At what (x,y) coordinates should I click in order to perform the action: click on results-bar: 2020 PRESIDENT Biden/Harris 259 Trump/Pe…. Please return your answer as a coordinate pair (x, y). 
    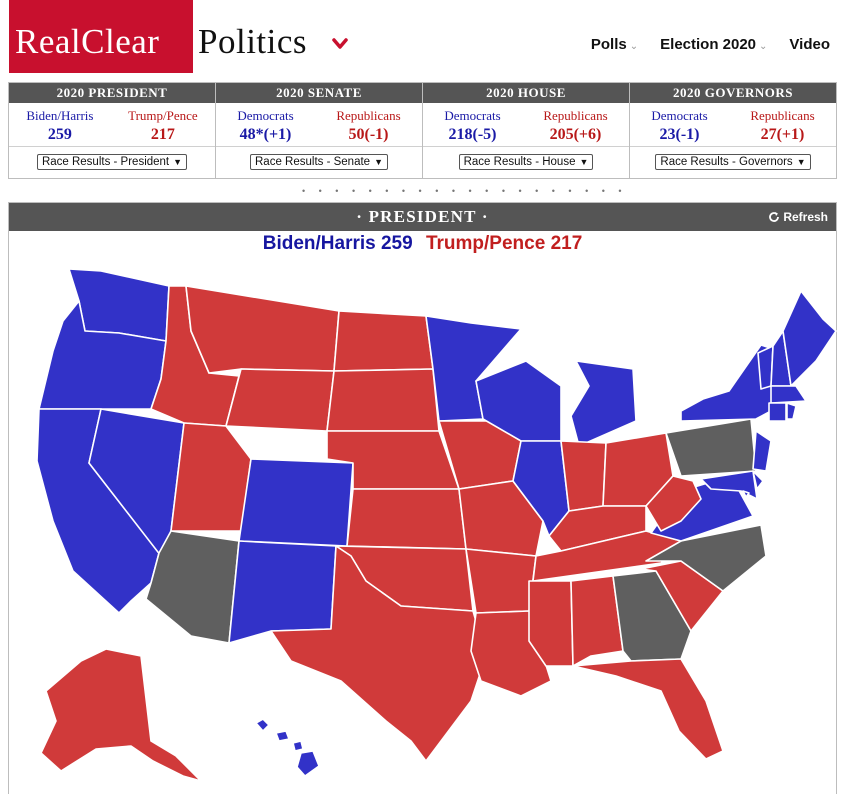
    Looking at the image, I should click on (422, 130).